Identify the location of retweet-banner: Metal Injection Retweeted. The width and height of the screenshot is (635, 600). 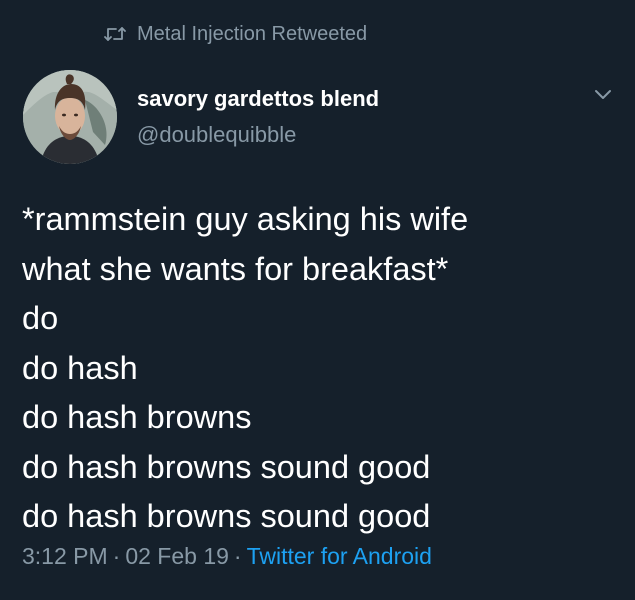
(235, 34).